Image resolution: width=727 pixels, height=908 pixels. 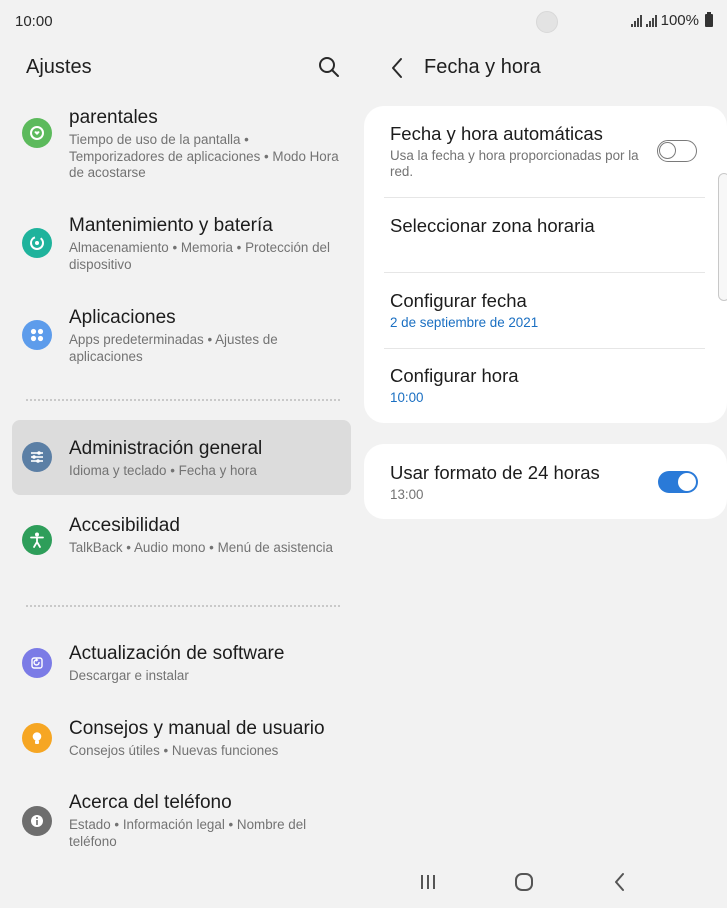 I want to click on status-bar: 10:00 100%, so click(x=363, y=22).